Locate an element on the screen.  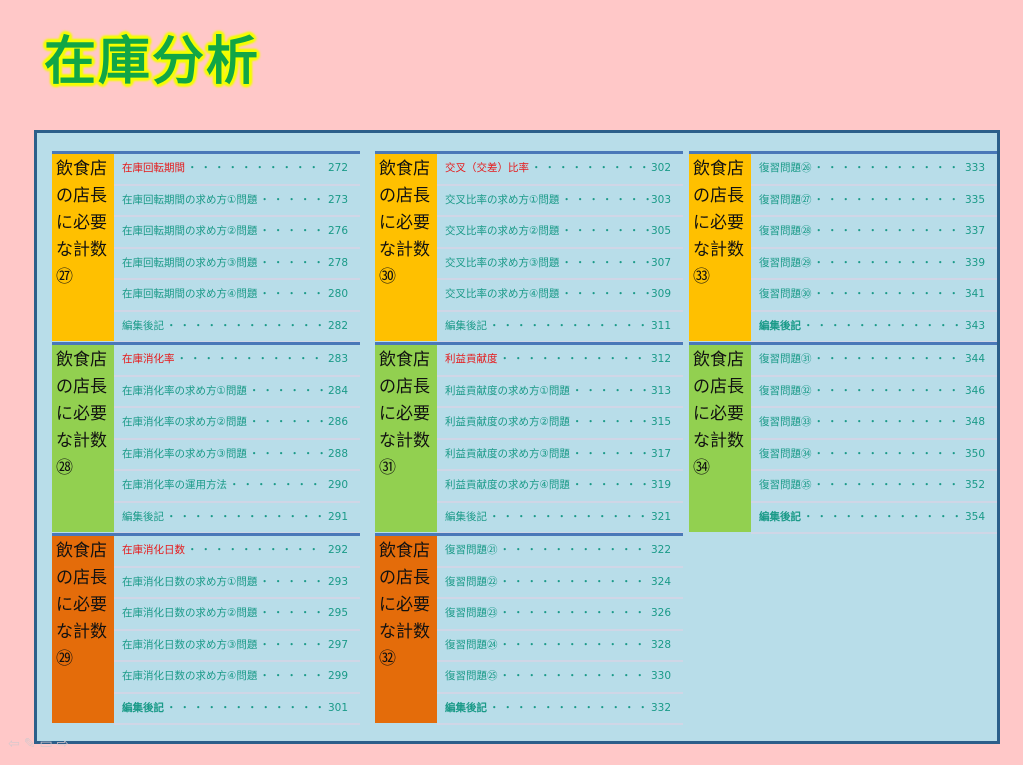
contents-row: 交叉比率の求め方②問題・・・・・・・・・・・・・・・・・・・・305 is located at coordinates (560, 233).